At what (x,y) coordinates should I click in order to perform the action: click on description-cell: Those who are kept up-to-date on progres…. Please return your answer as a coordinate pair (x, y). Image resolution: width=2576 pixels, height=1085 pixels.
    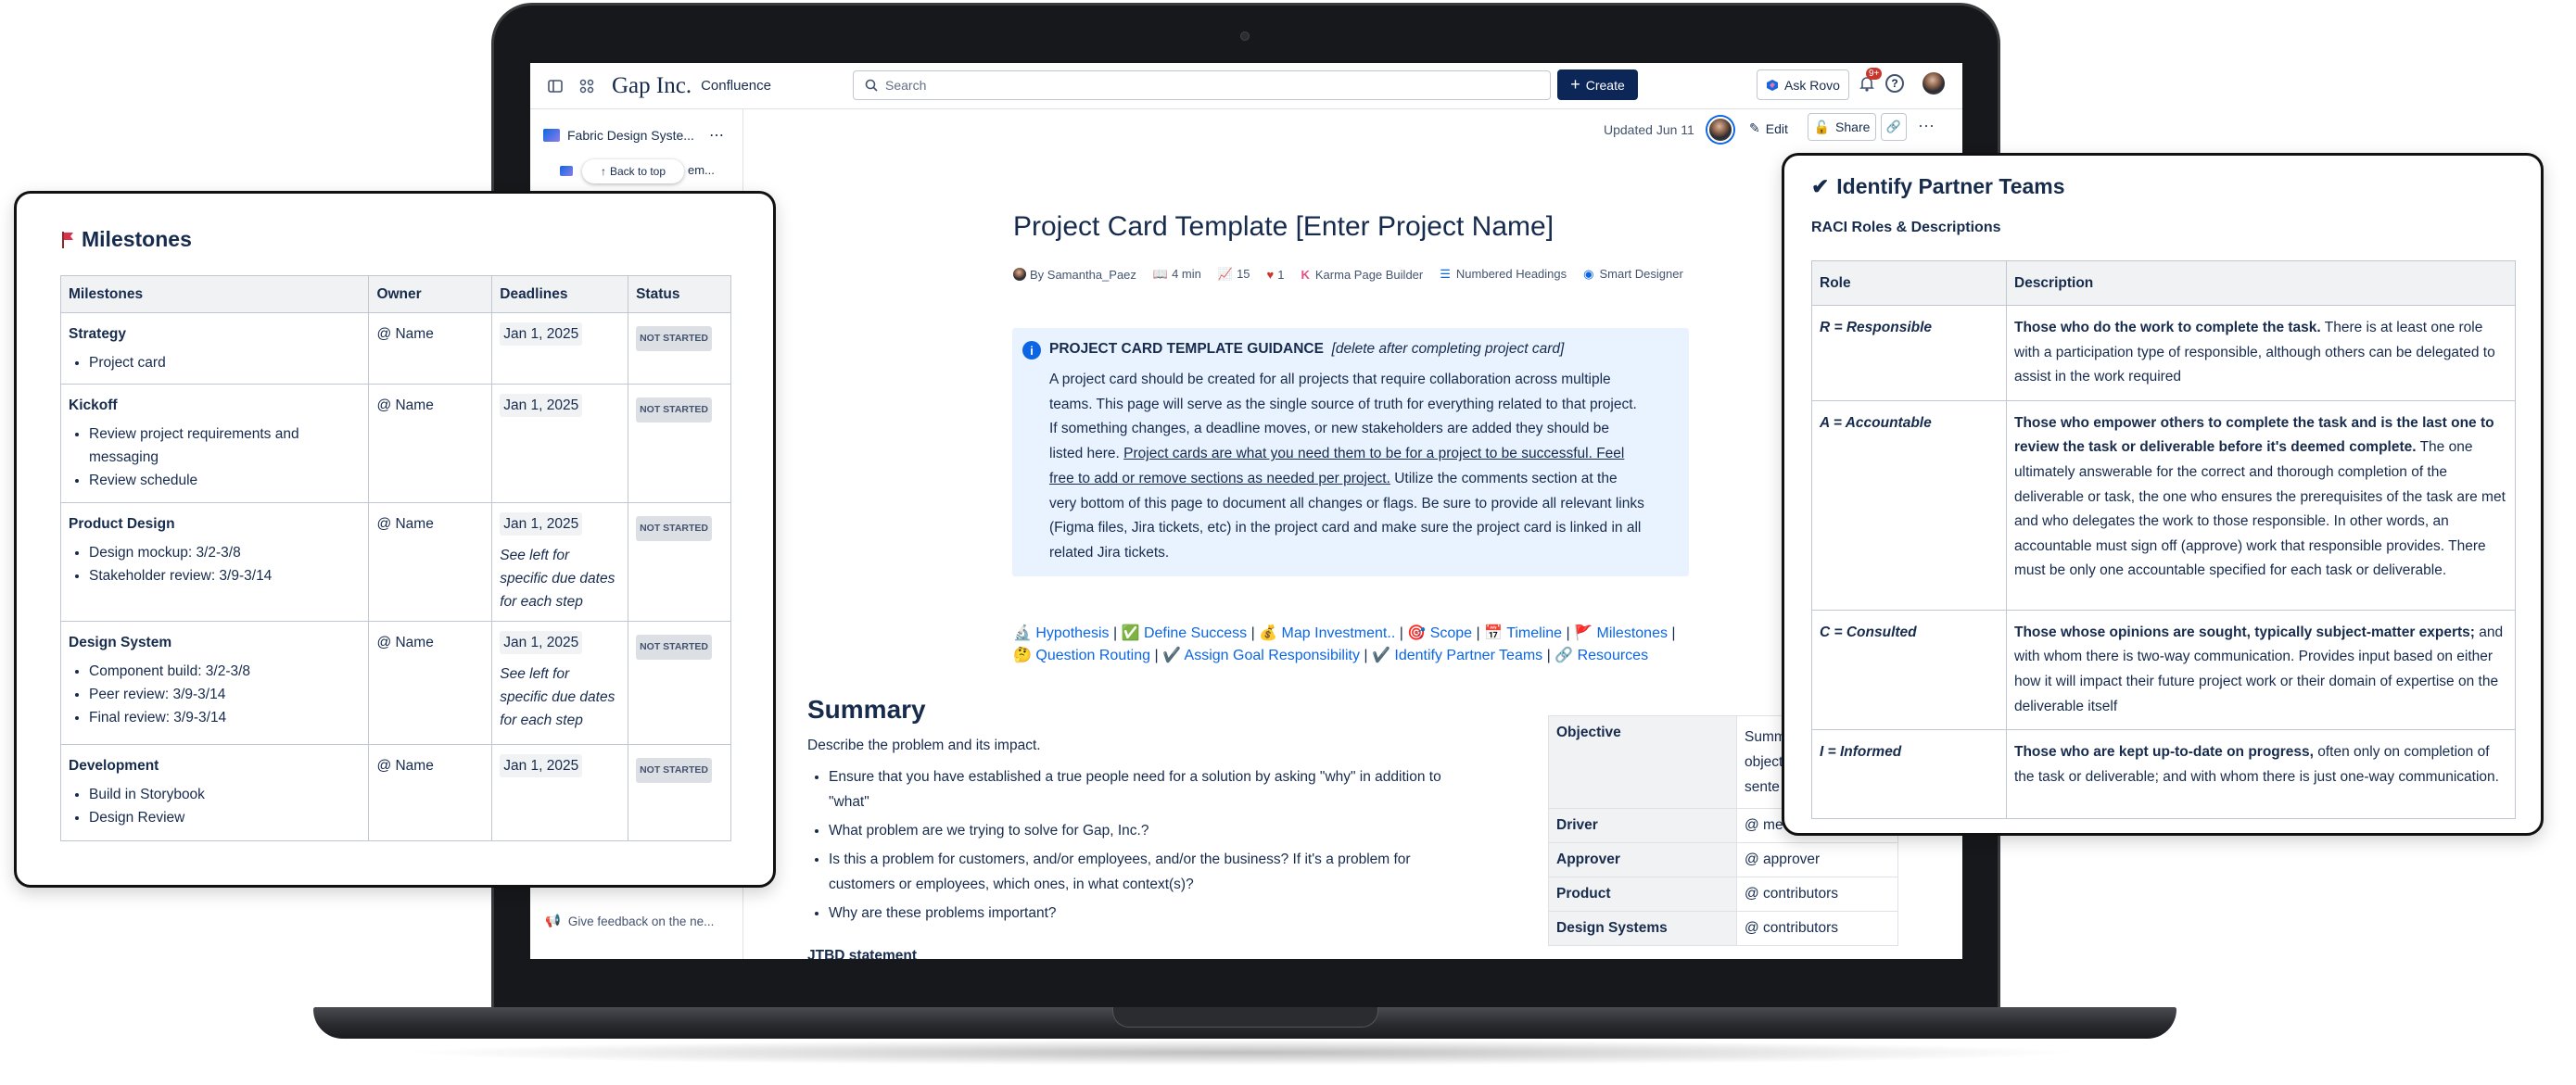
    Looking at the image, I should click on (2261, 774).